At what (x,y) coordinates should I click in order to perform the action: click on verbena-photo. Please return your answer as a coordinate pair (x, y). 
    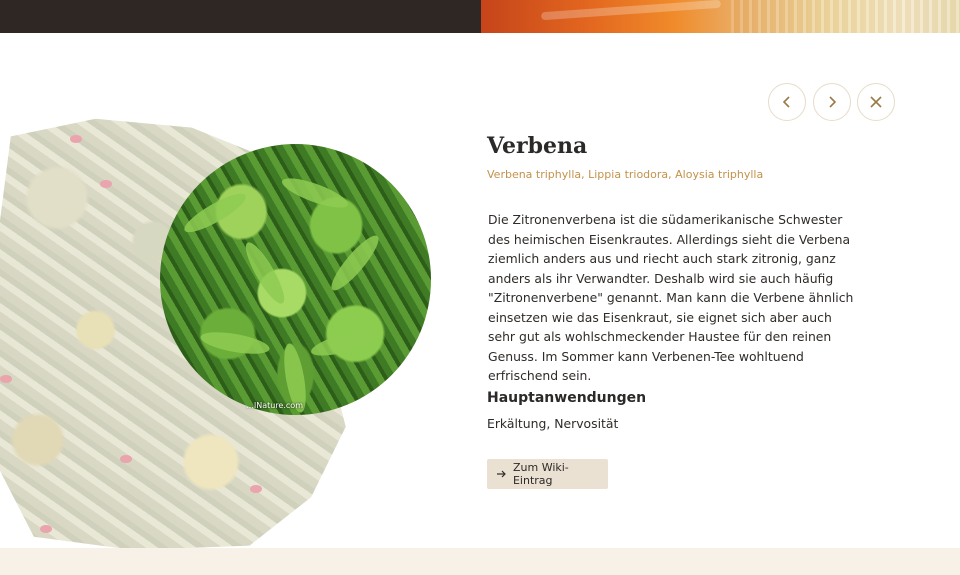
    Looking at the image, I should click on (295, 279).